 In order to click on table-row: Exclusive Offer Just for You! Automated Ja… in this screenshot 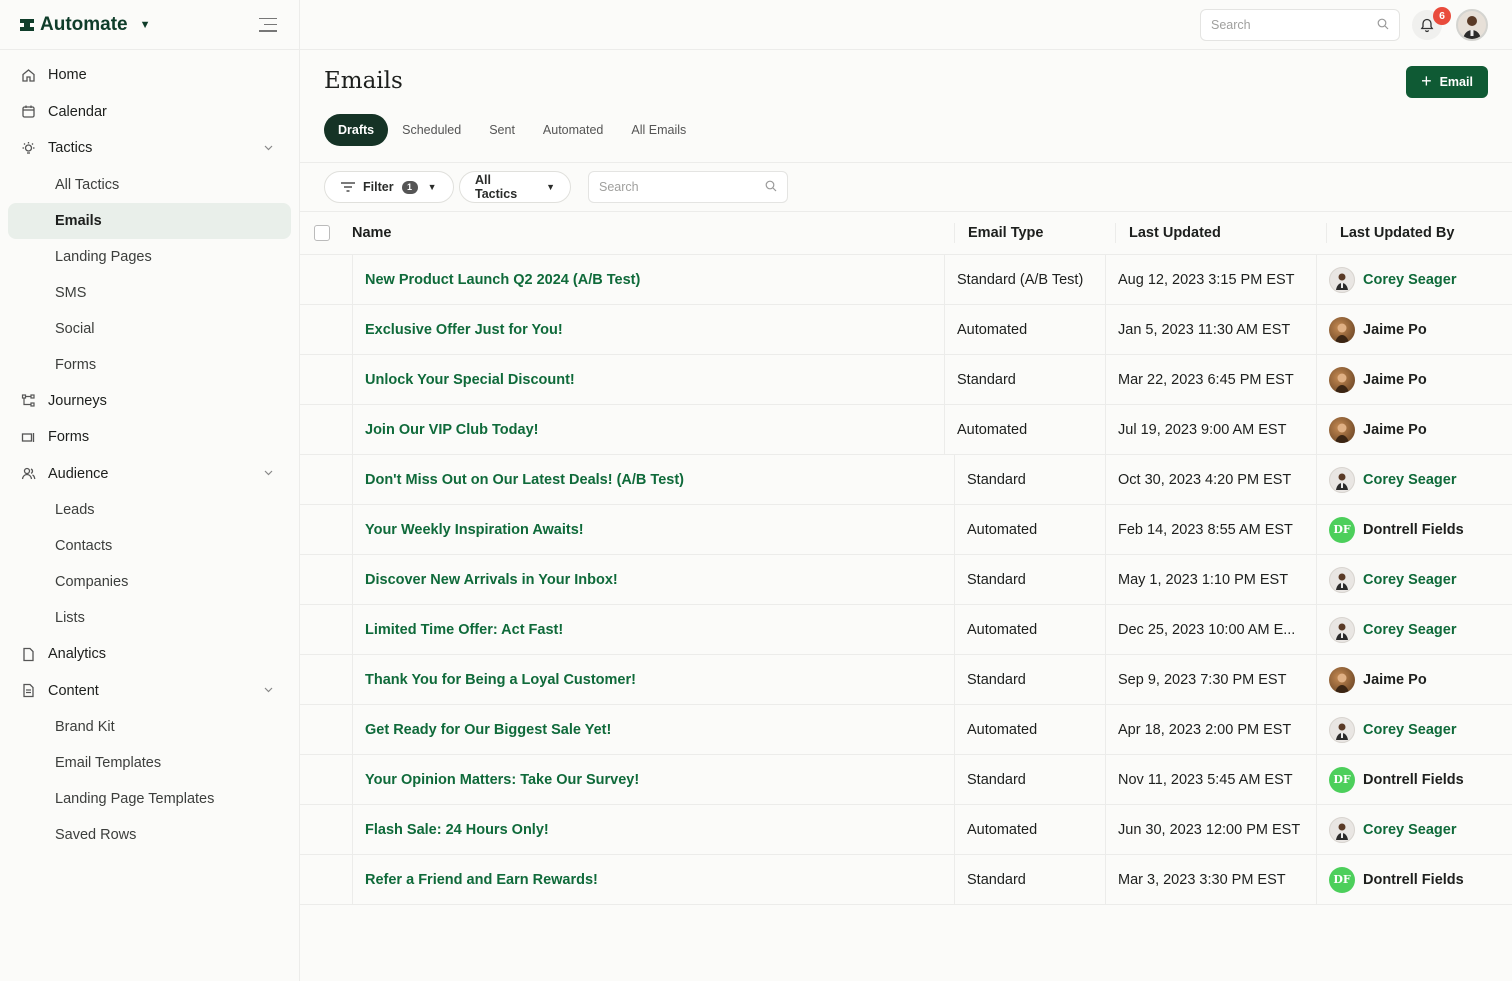, I will do `click(906, 329)`.